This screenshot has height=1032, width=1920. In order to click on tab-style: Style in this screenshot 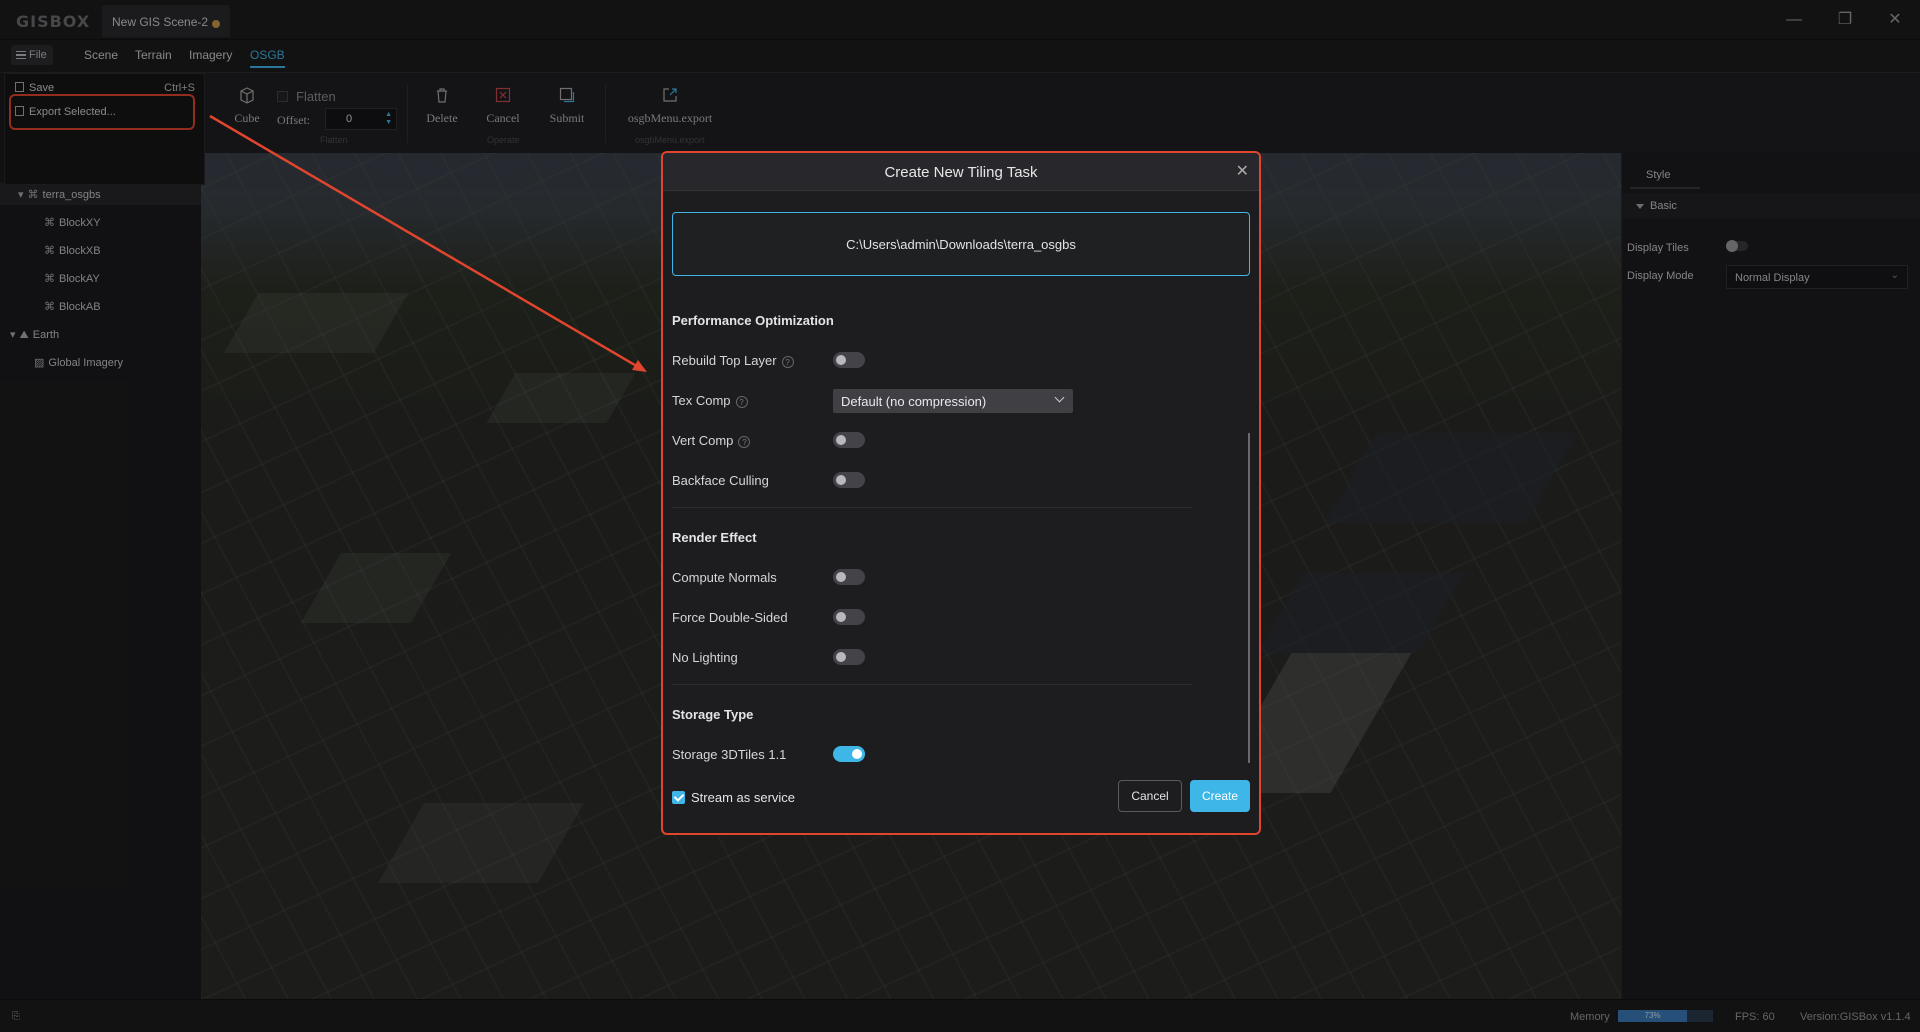, I will do `click(1665, 174)`.